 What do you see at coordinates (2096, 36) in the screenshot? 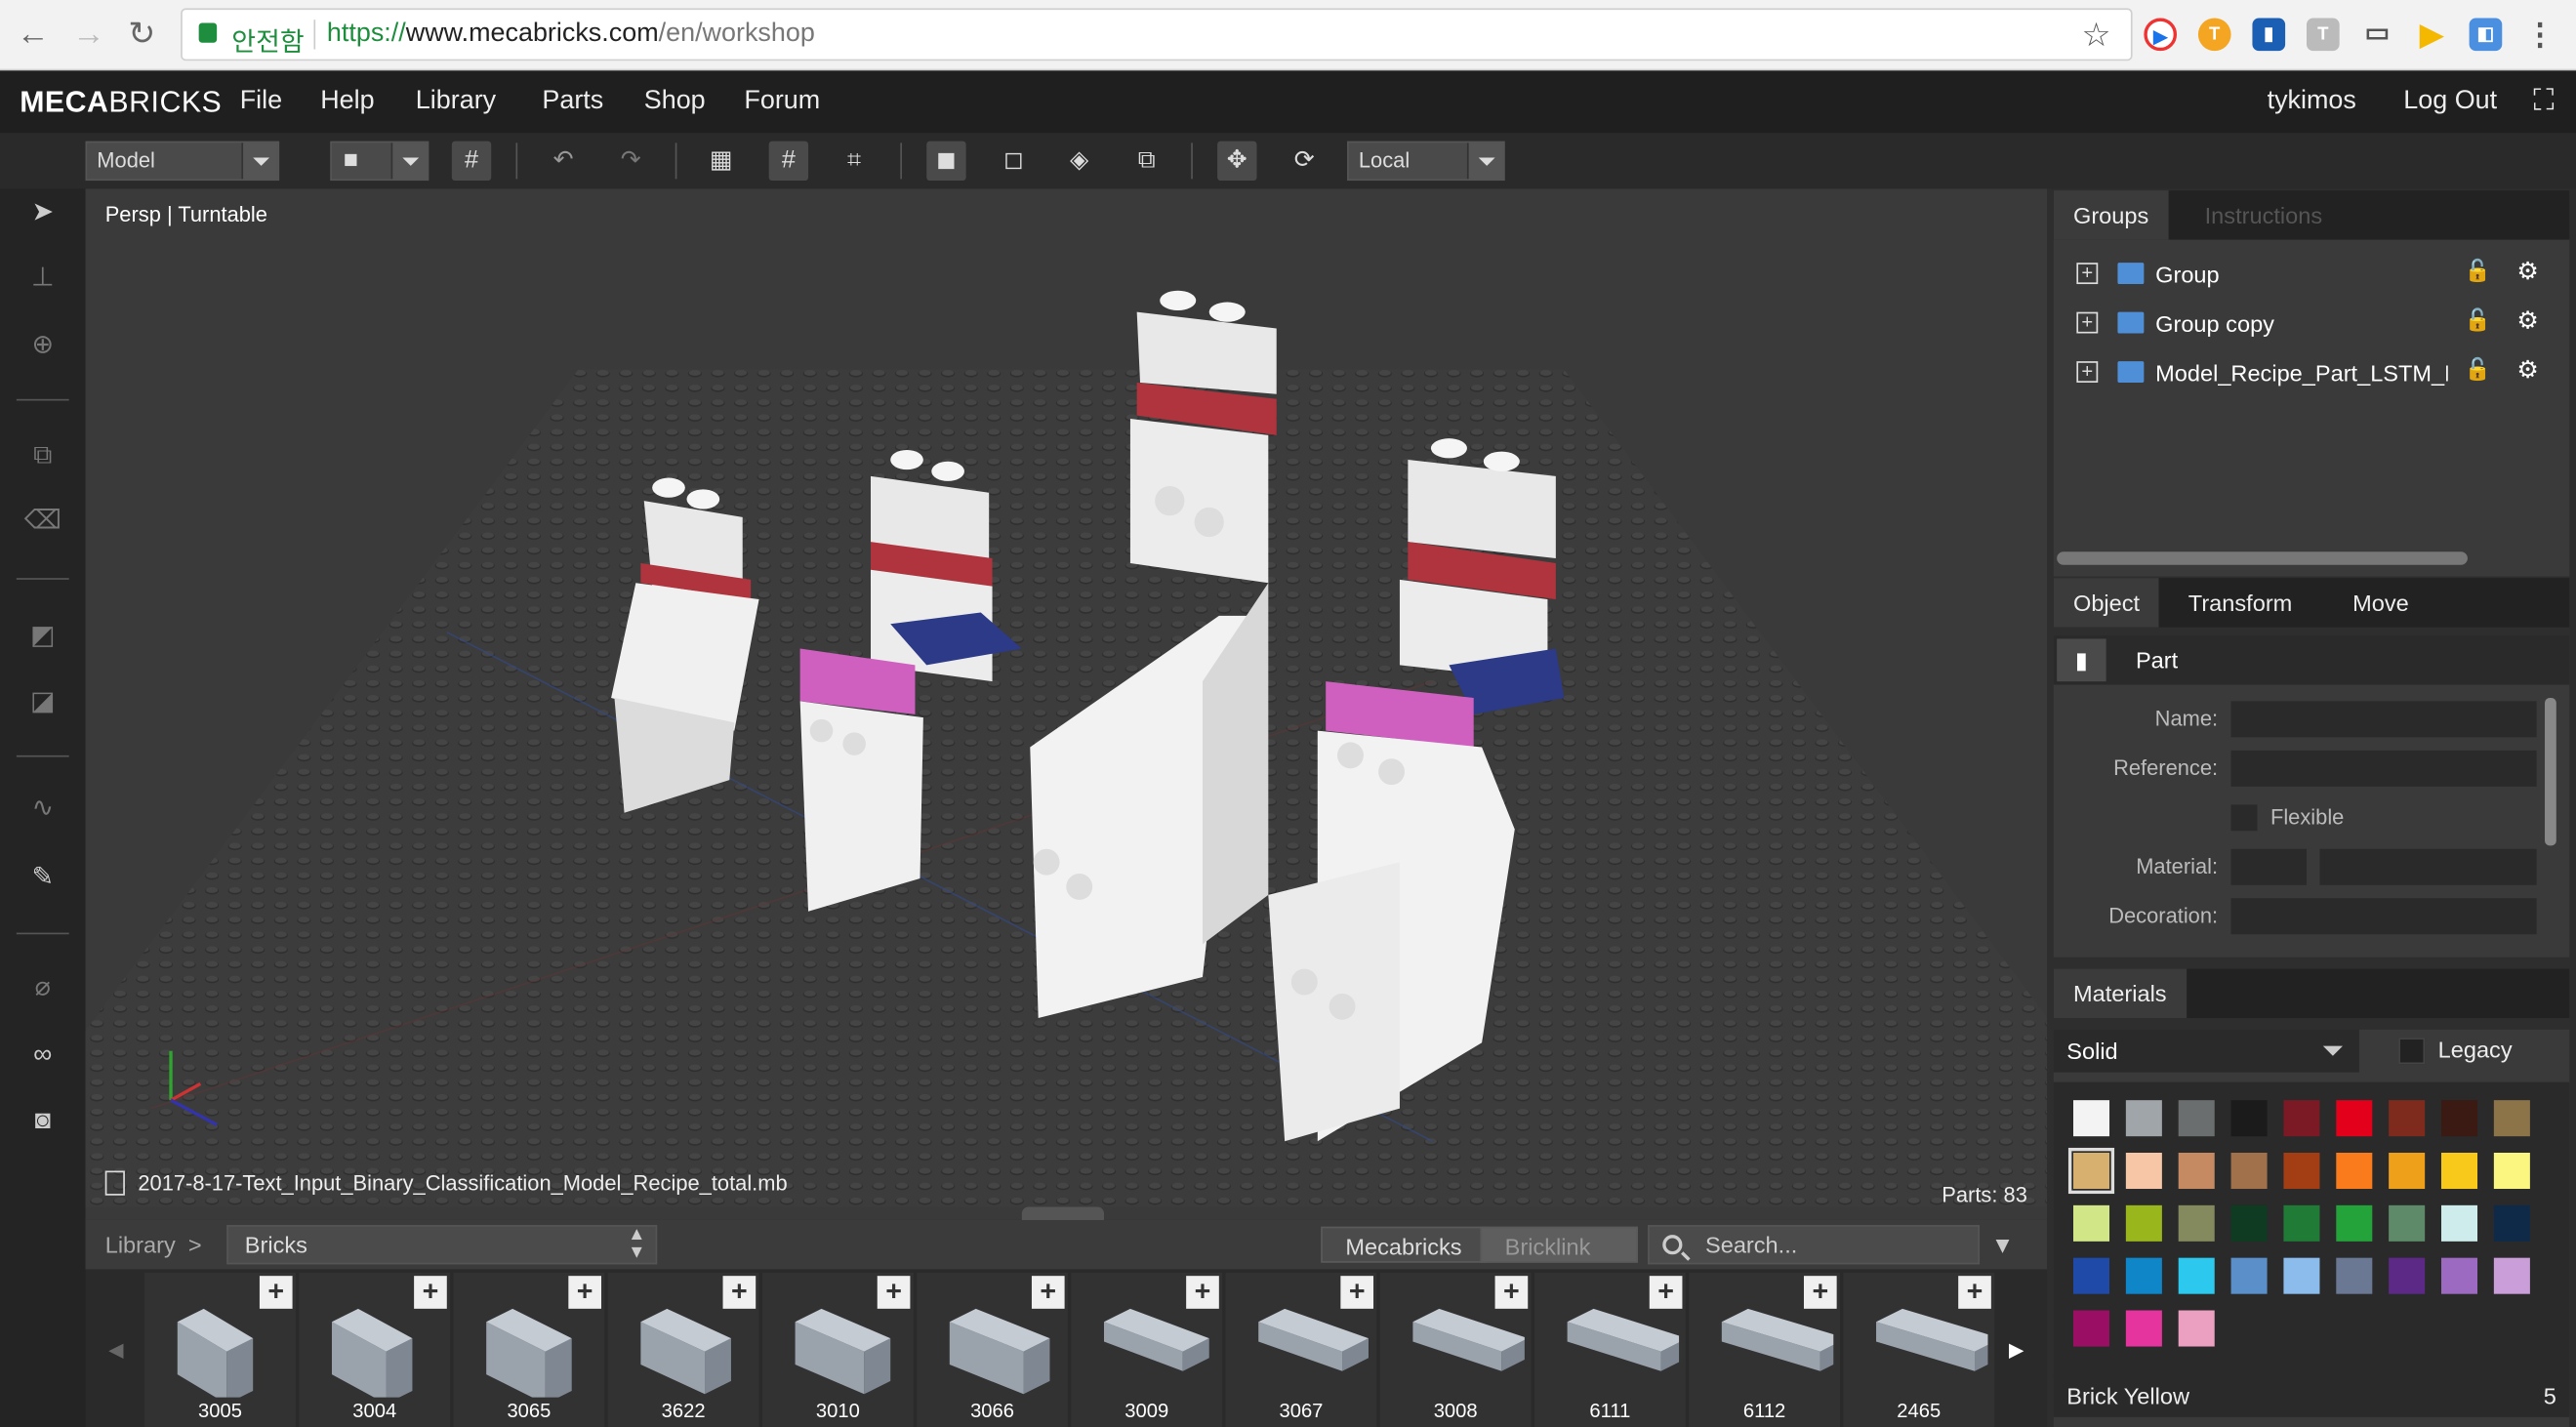
I see `bookmark-star-icon: ☆` at bounding box center [2096, 36].